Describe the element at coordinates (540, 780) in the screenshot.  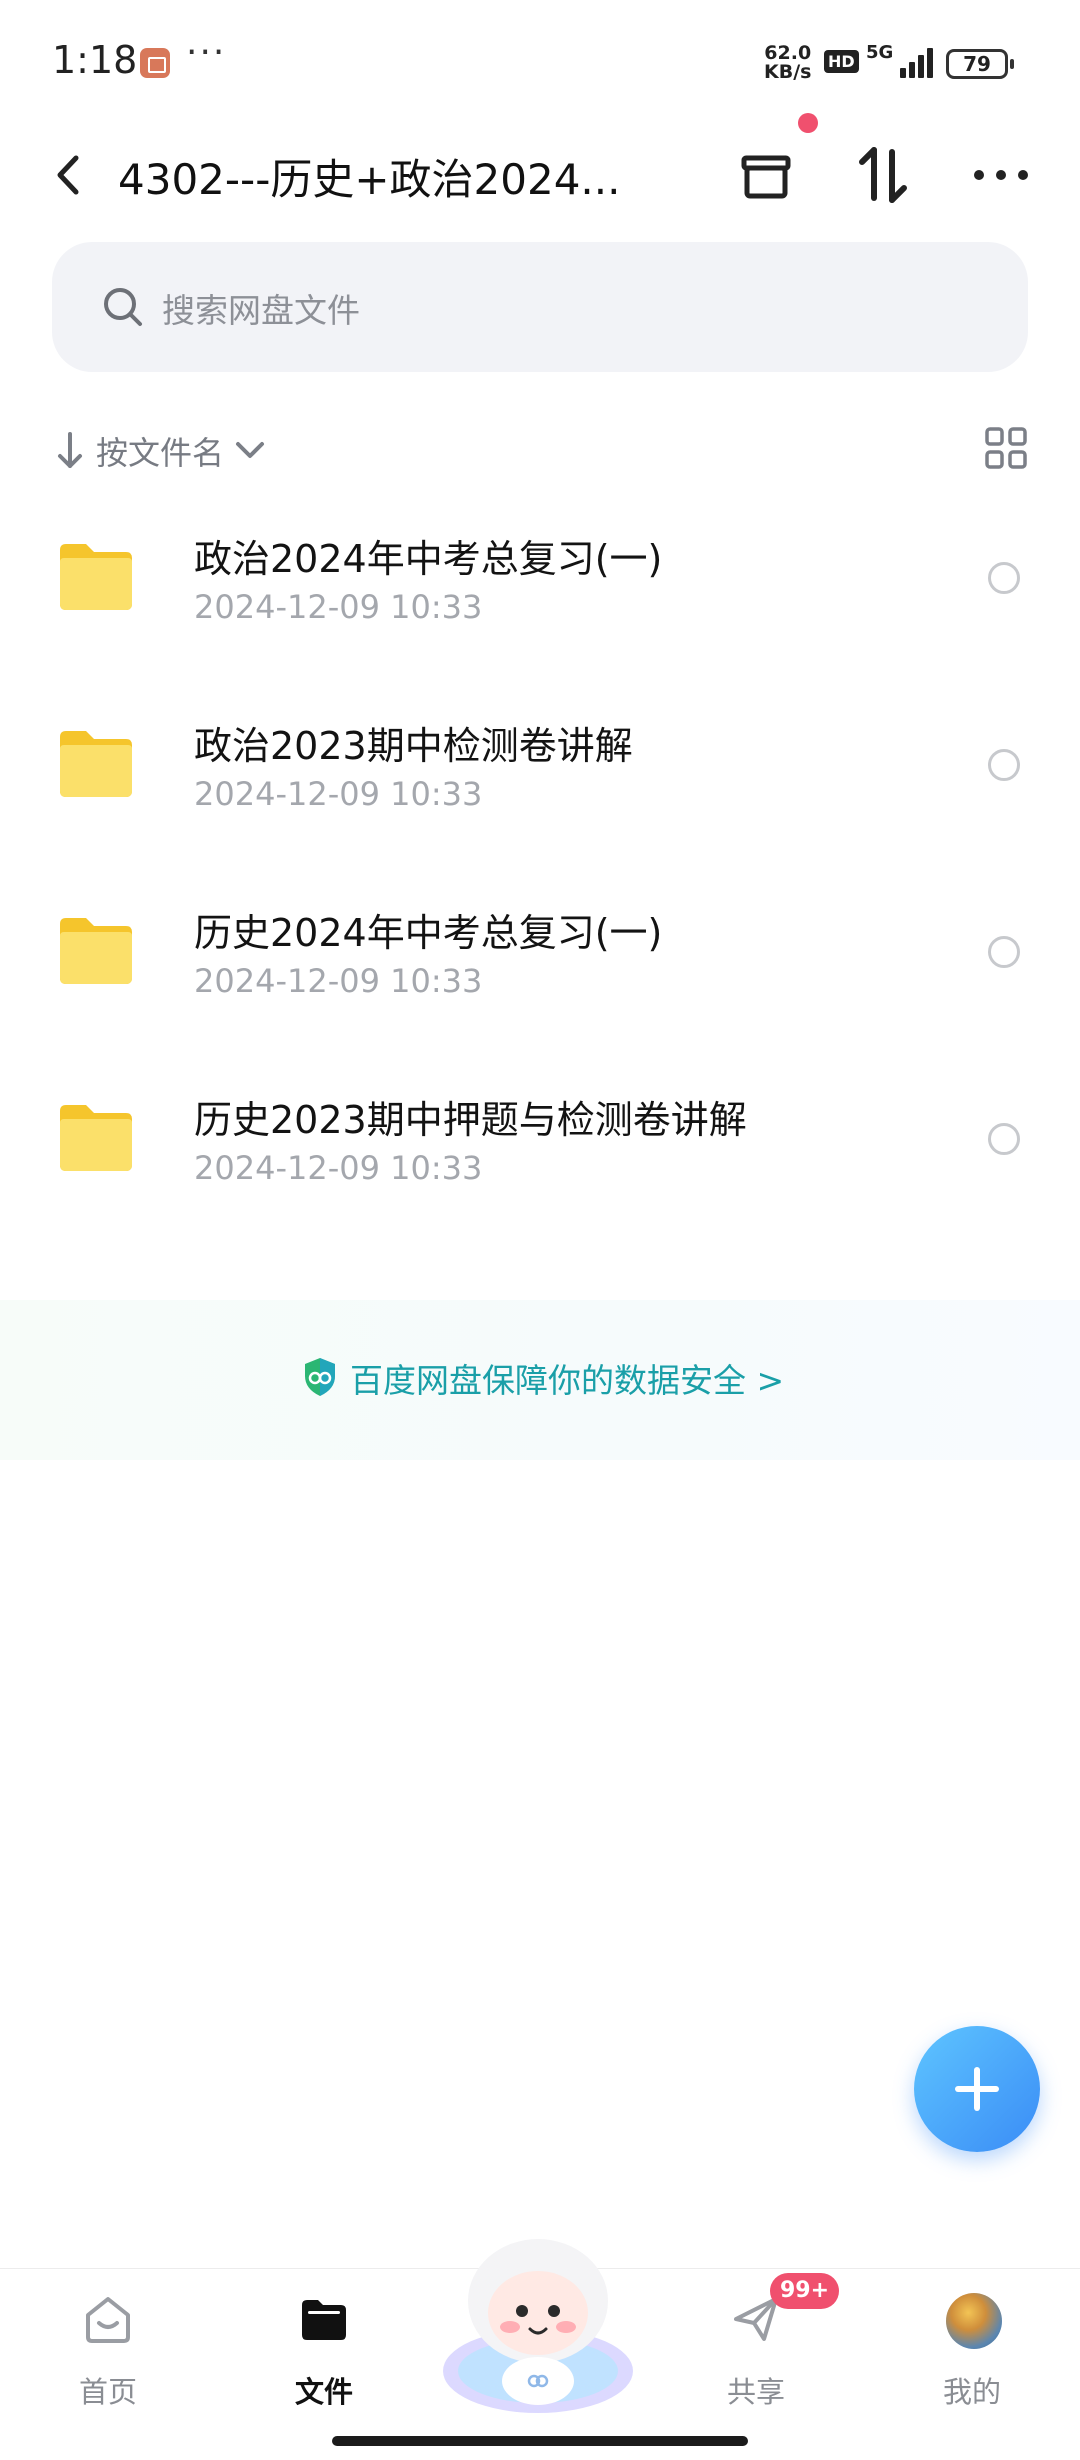
I see `file-list-item: 政治2023期中检测卷讲解 2024-12-09 10:33` at that location.